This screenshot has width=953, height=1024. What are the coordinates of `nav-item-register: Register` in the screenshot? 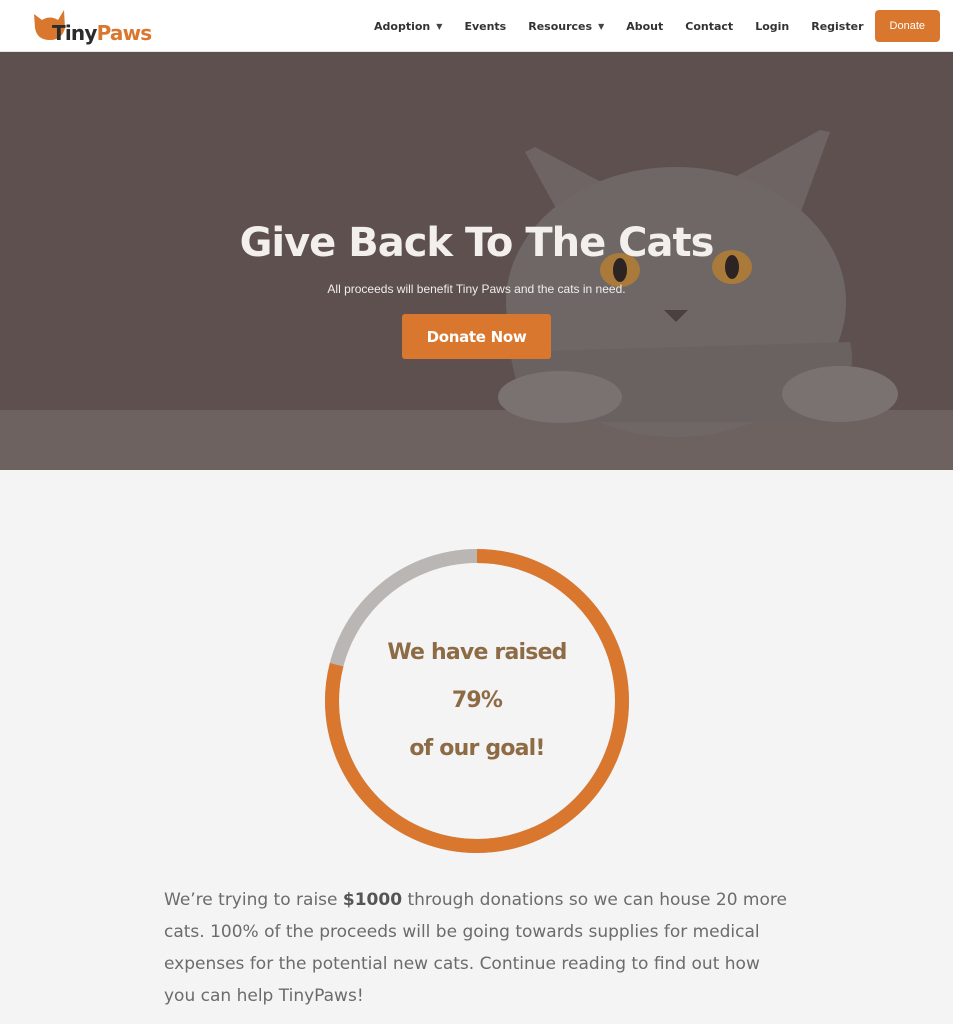 It's located at (837, 26).